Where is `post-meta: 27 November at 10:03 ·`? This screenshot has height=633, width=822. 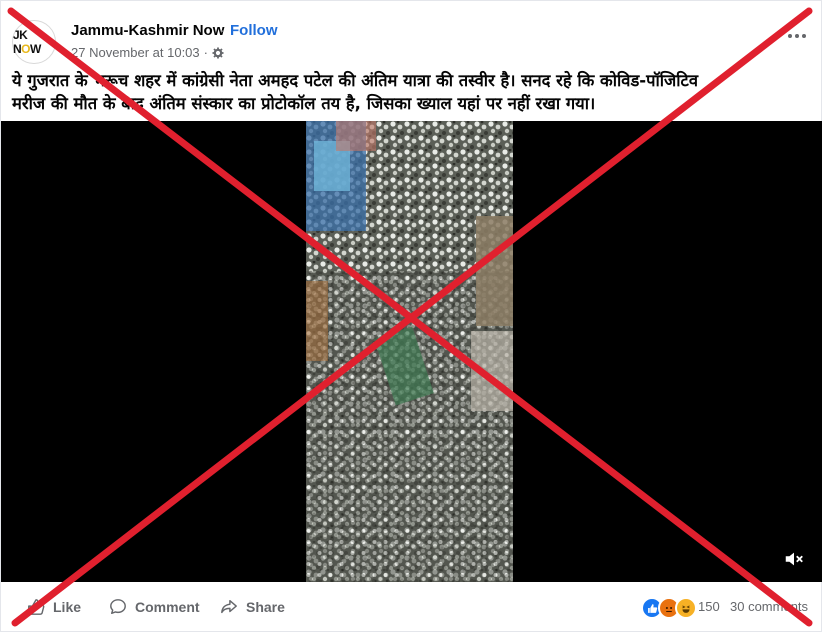
post-meta: 27 November at 10:03 · is located at coordinates (147, 52).